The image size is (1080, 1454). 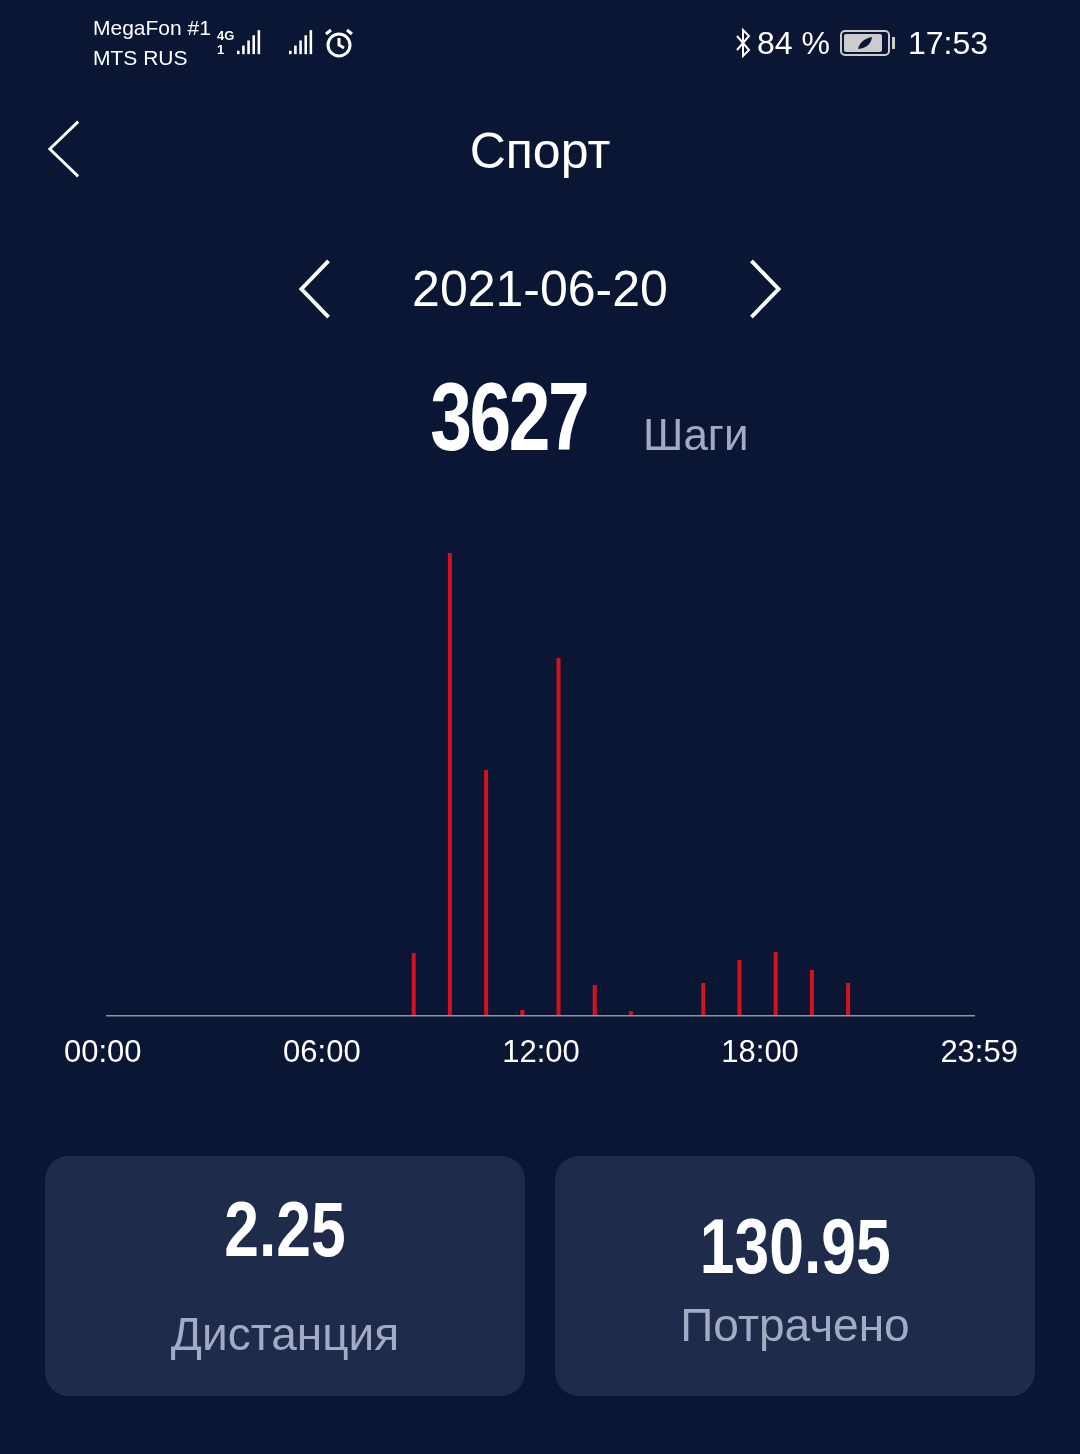 What do you see at coordinates (285, 1334) in the screenshot?
I see `stat-label: Дистанция` at bounding box center [285, 1334].